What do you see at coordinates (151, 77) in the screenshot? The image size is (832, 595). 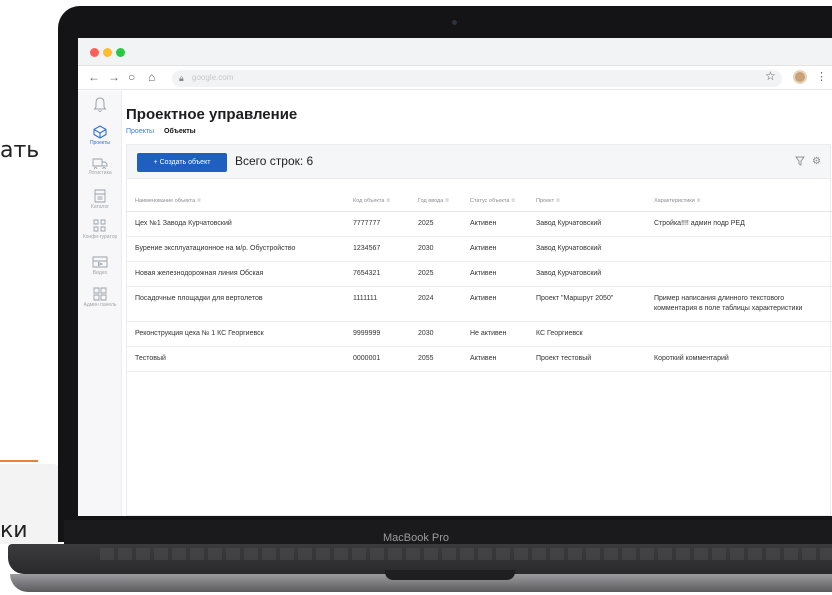 I see `home-icon: ⌂` at bounding box center [151, 77].